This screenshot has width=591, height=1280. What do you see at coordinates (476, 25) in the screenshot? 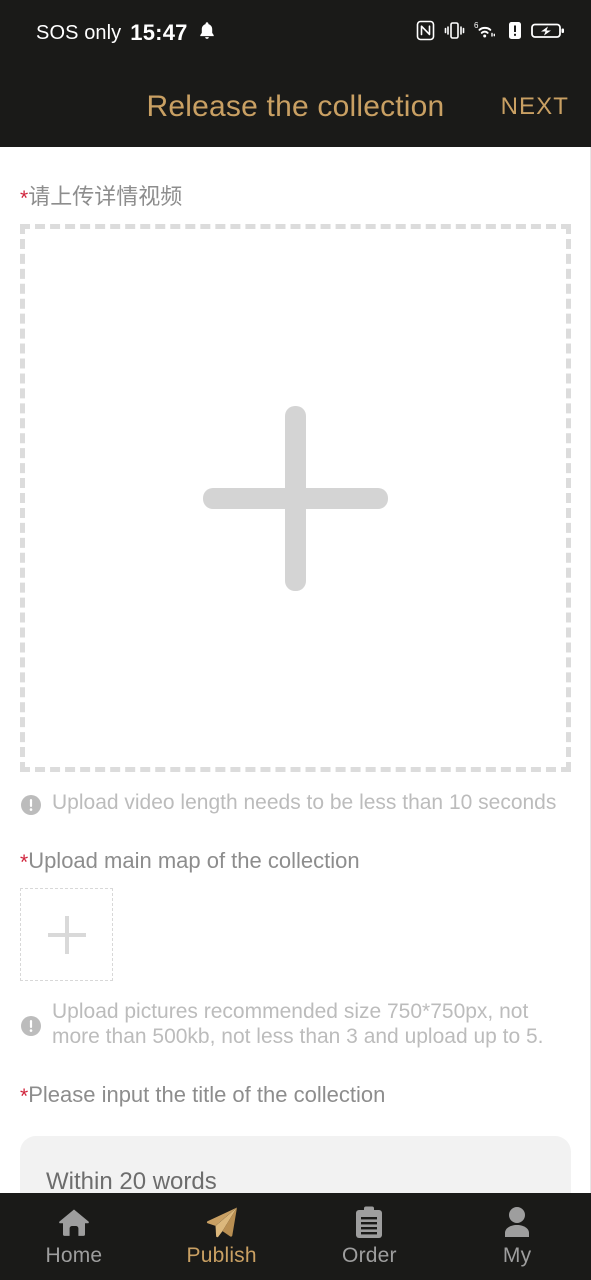
I see `svg-text: 6` at bounding box center [476, 25].